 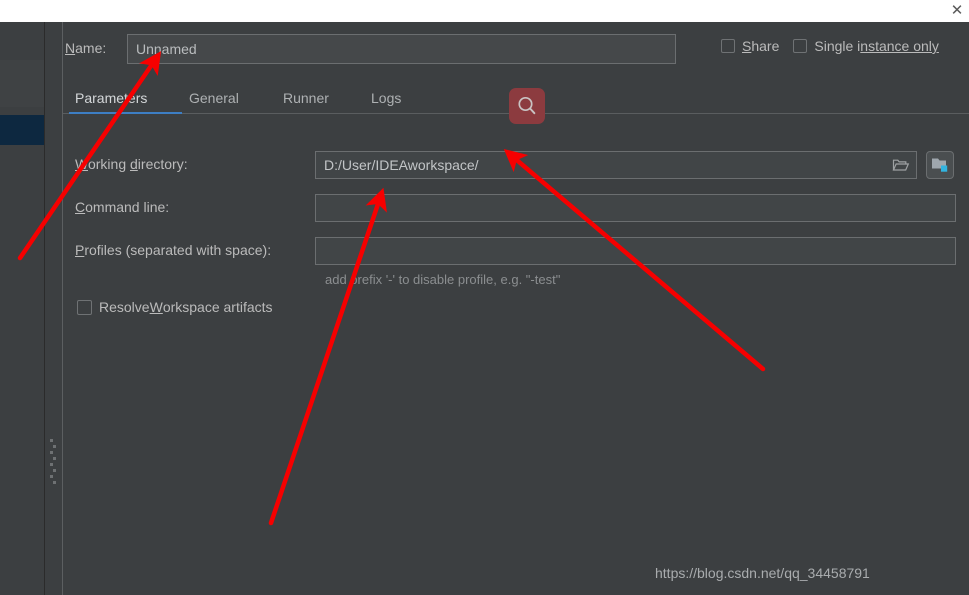 I want to click on tab-parameters-label: Parameters, so click(x=111, y=97).